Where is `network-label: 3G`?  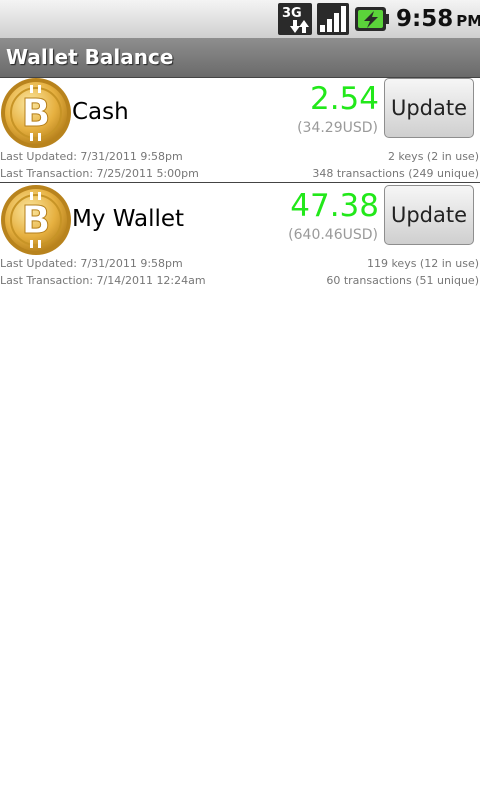
network-label: 3G is located at coordinates (292, 13).